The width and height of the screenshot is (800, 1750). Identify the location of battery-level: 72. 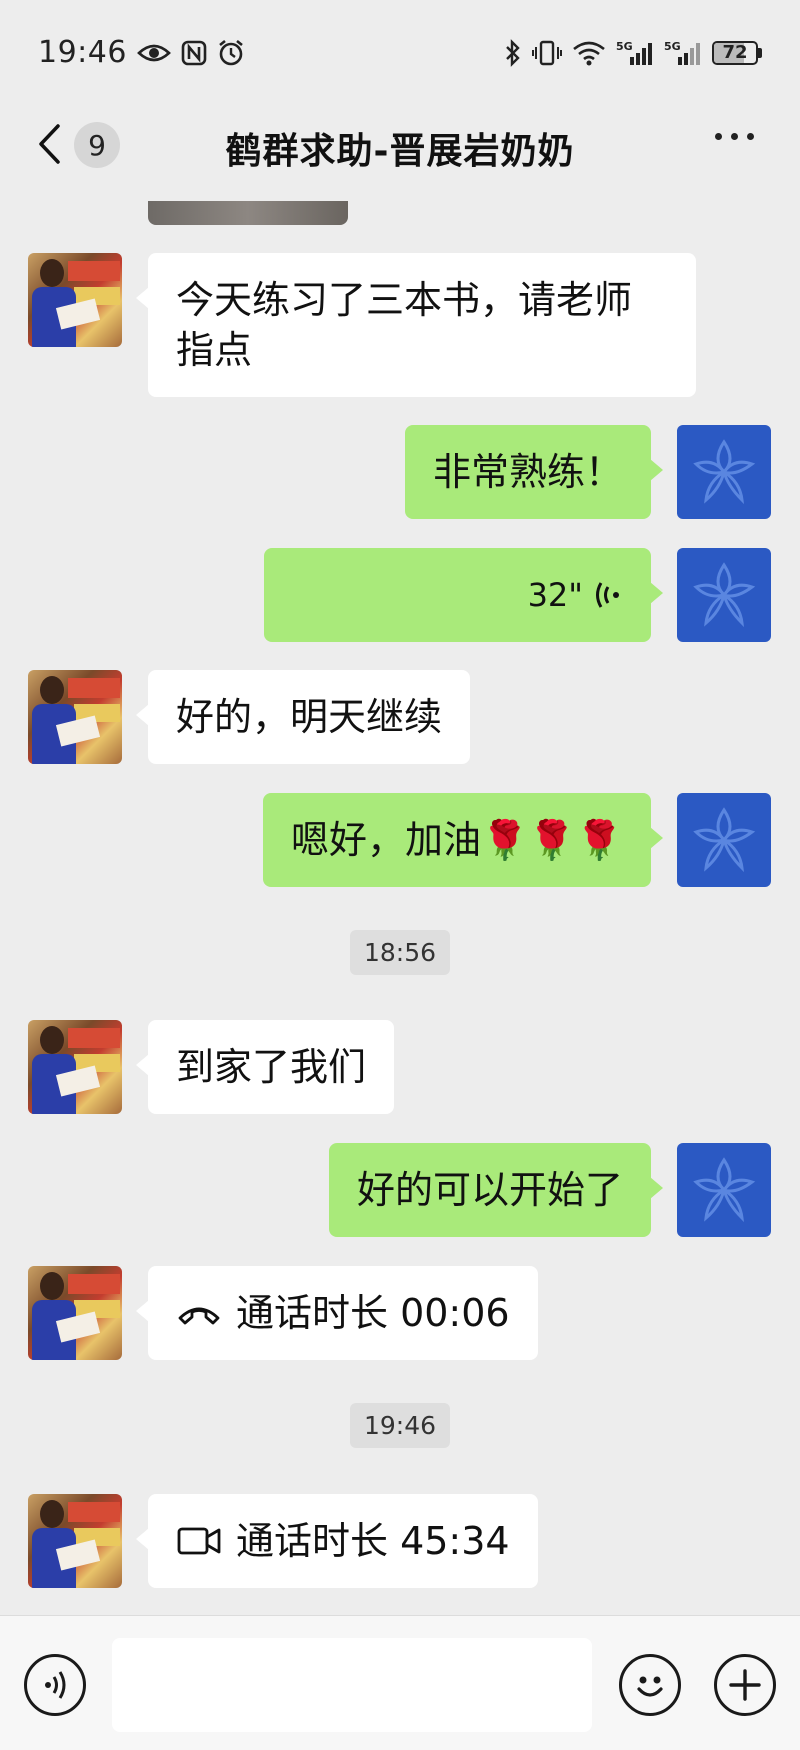
(735, 52).